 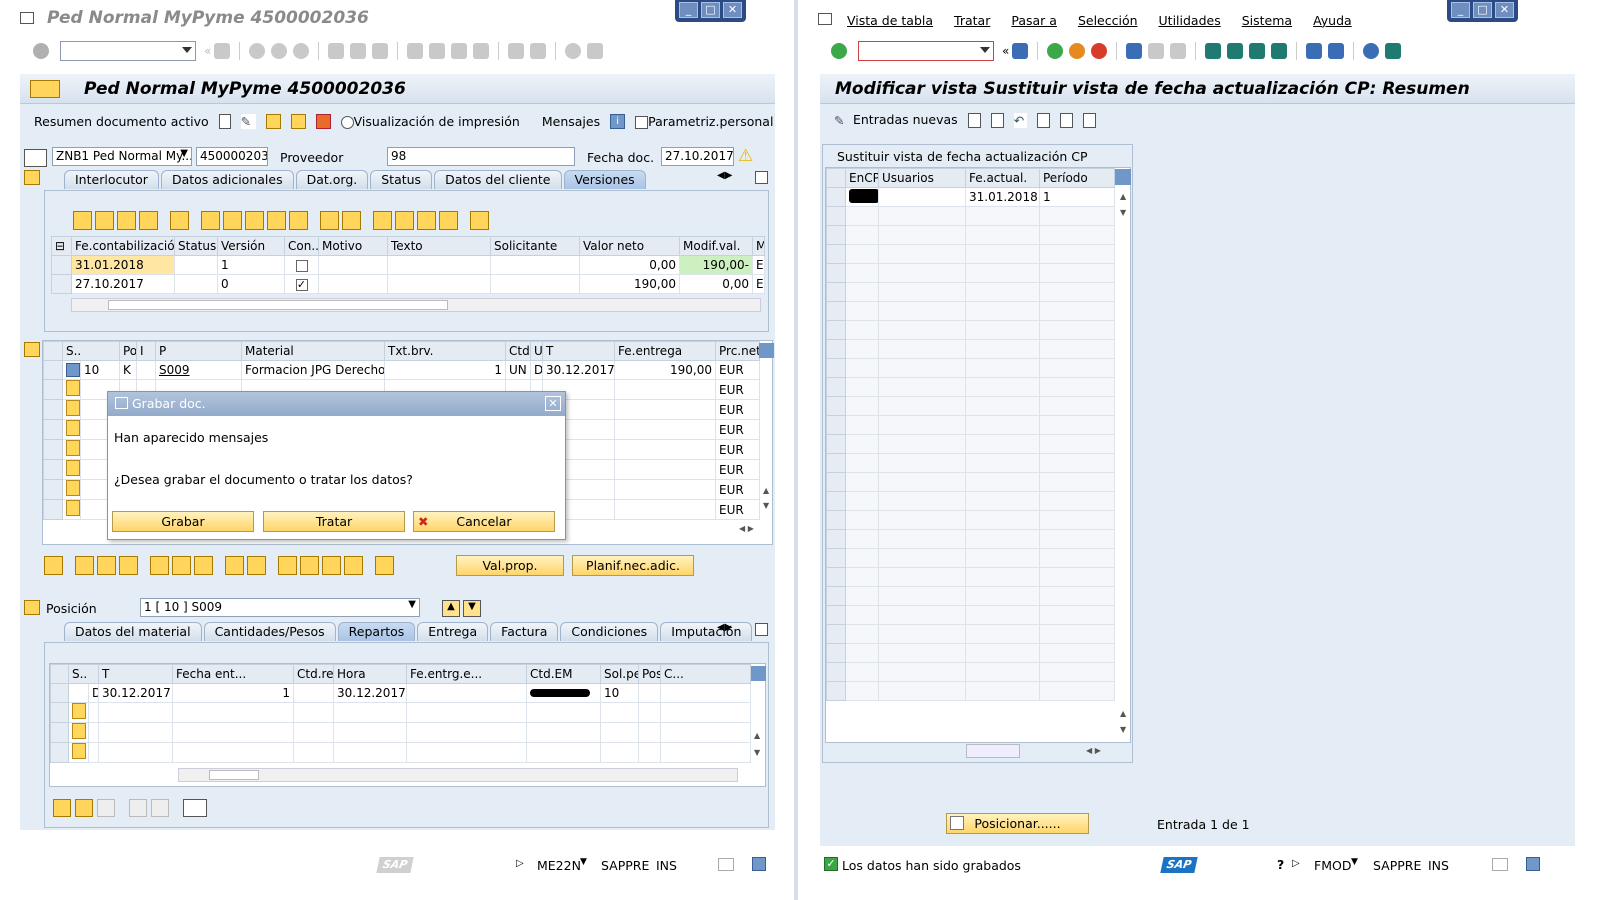 What do you see at coordinates (370, 674) in the screenshot?
I see `schedule-col-header: Hora` at bounding box center [370, 674].